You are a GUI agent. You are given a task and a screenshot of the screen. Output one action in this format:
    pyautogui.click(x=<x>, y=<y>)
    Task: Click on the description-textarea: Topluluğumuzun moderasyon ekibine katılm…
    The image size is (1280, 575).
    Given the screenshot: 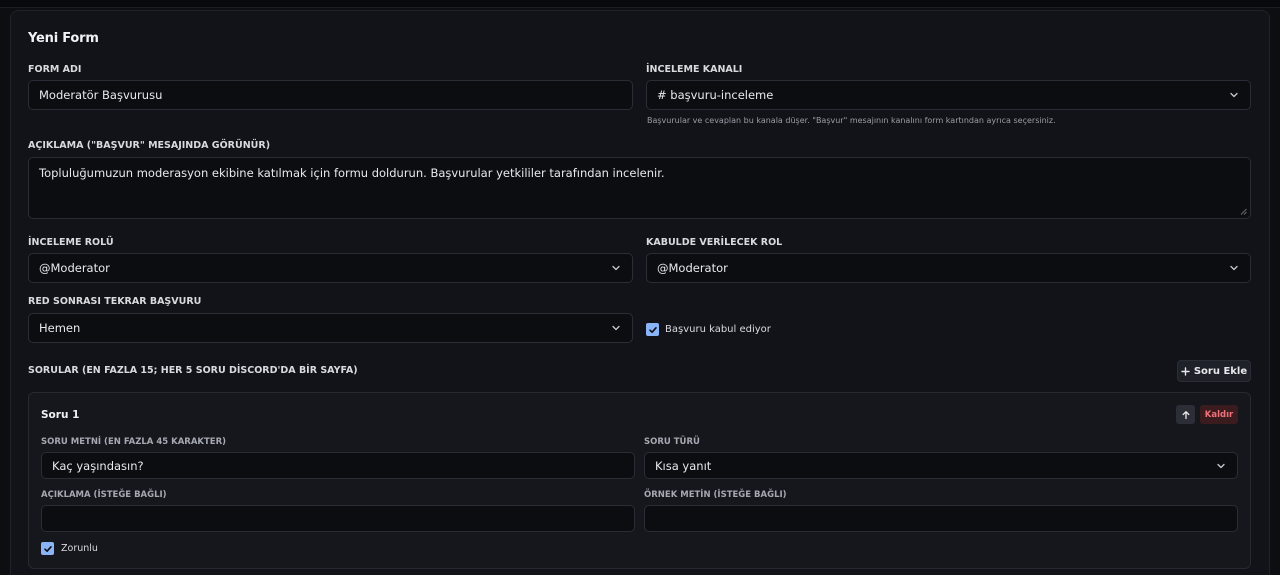 What is the action you would take?
    pyautogui.click(x=639, y=188)
    